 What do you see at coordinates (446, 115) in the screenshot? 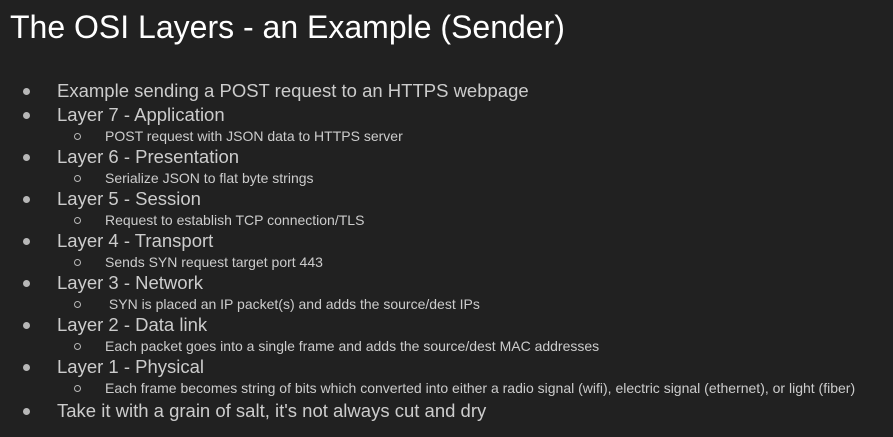
I see `bullet-layer-7: Layer 7 - Application` at bounding box center [446, 115].